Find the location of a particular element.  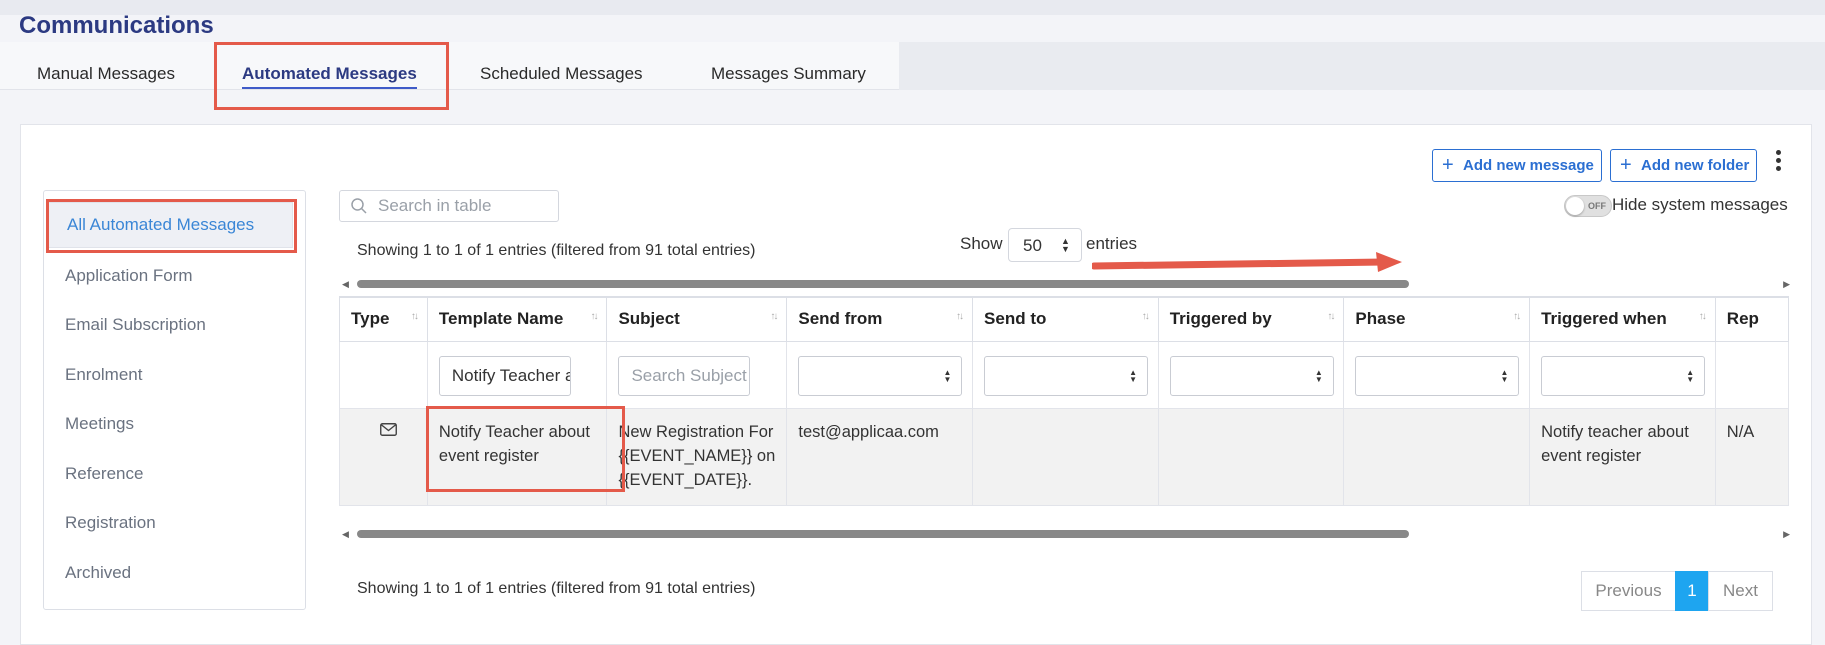

table-scrollbar-bottom: ◀ ▶ is located at coordinates (1066, 534).